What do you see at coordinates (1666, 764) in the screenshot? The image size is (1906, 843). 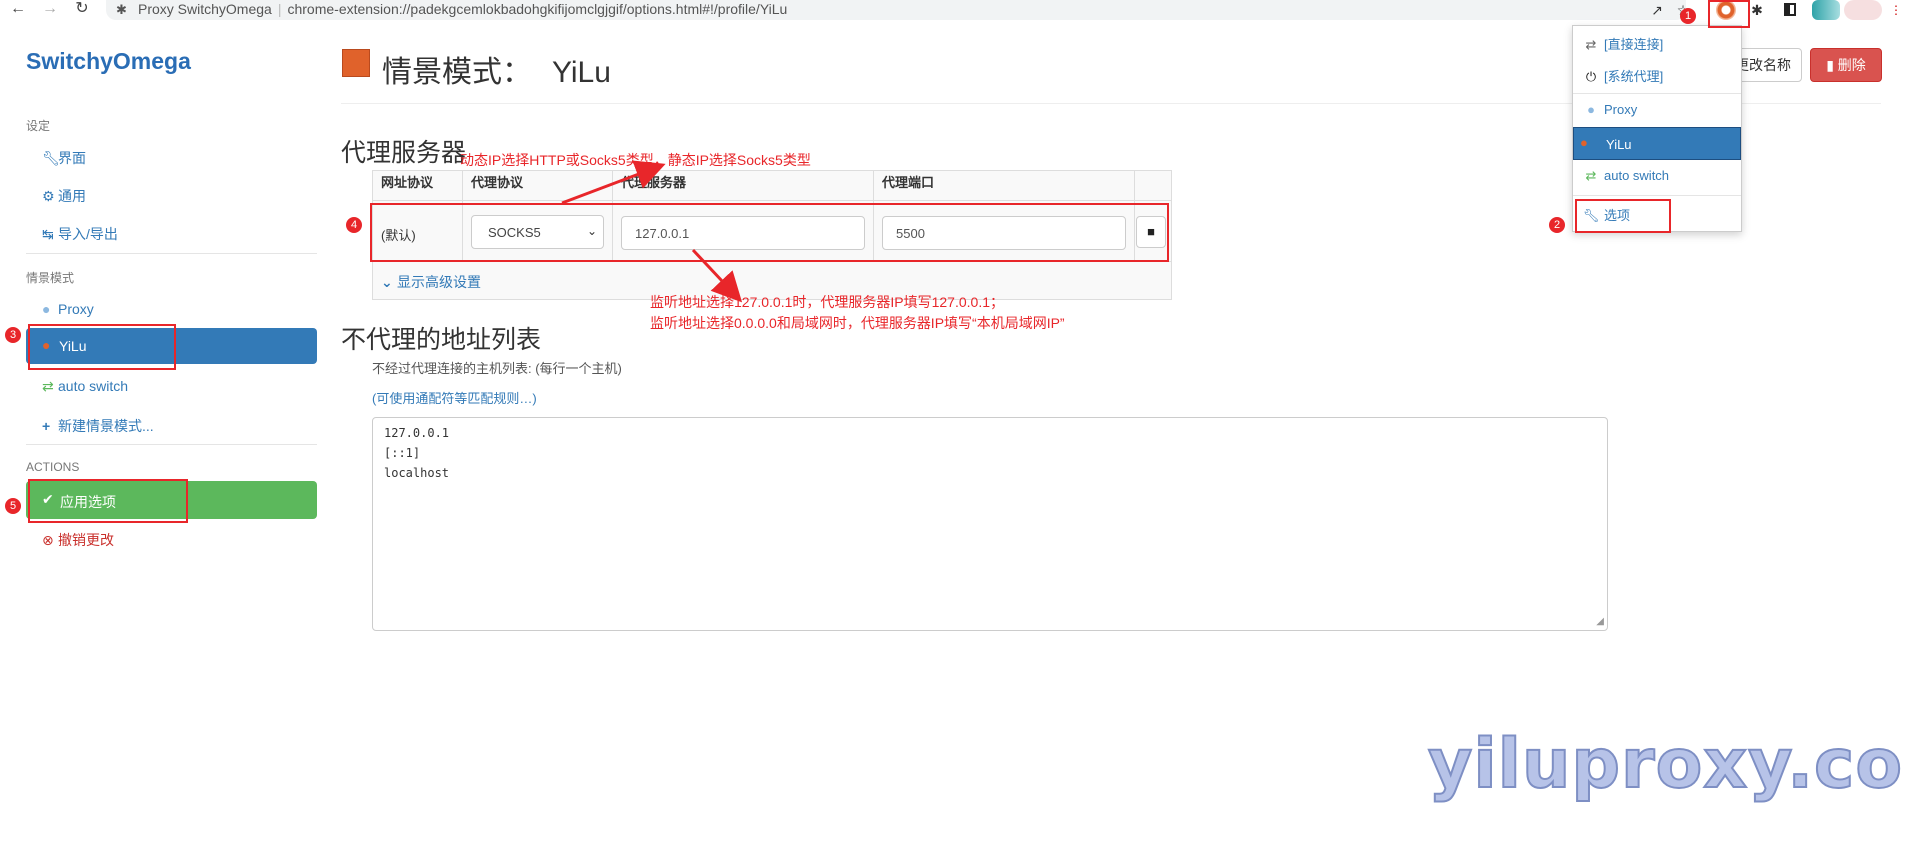 I see `watermark: yiluproxy.com` at bounding box center [1666, 764].